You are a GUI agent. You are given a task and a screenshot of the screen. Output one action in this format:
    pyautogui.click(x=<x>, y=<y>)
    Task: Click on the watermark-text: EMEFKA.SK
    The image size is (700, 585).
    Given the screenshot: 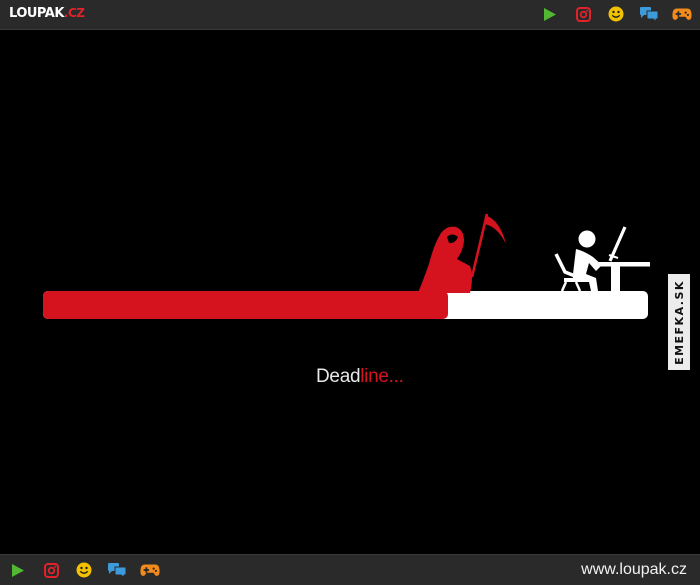 What is the action you would take?
    pyautogui.click(x=679, y=322)
    